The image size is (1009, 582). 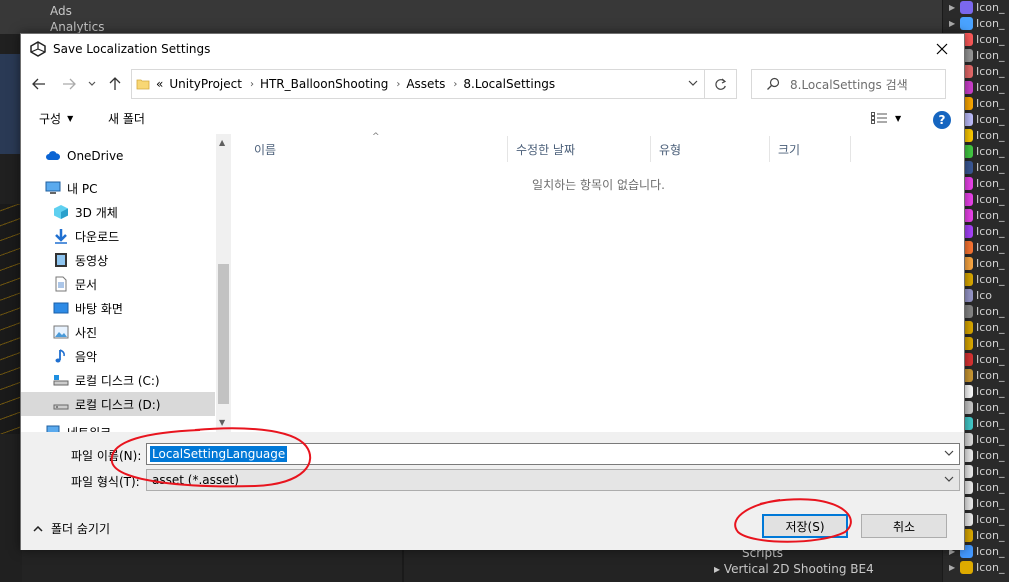 What do you see at coordinates (579, 149) in the screenshot?
I see `column-header-date: 수정한 날짜` at bounding box center [579, 149].